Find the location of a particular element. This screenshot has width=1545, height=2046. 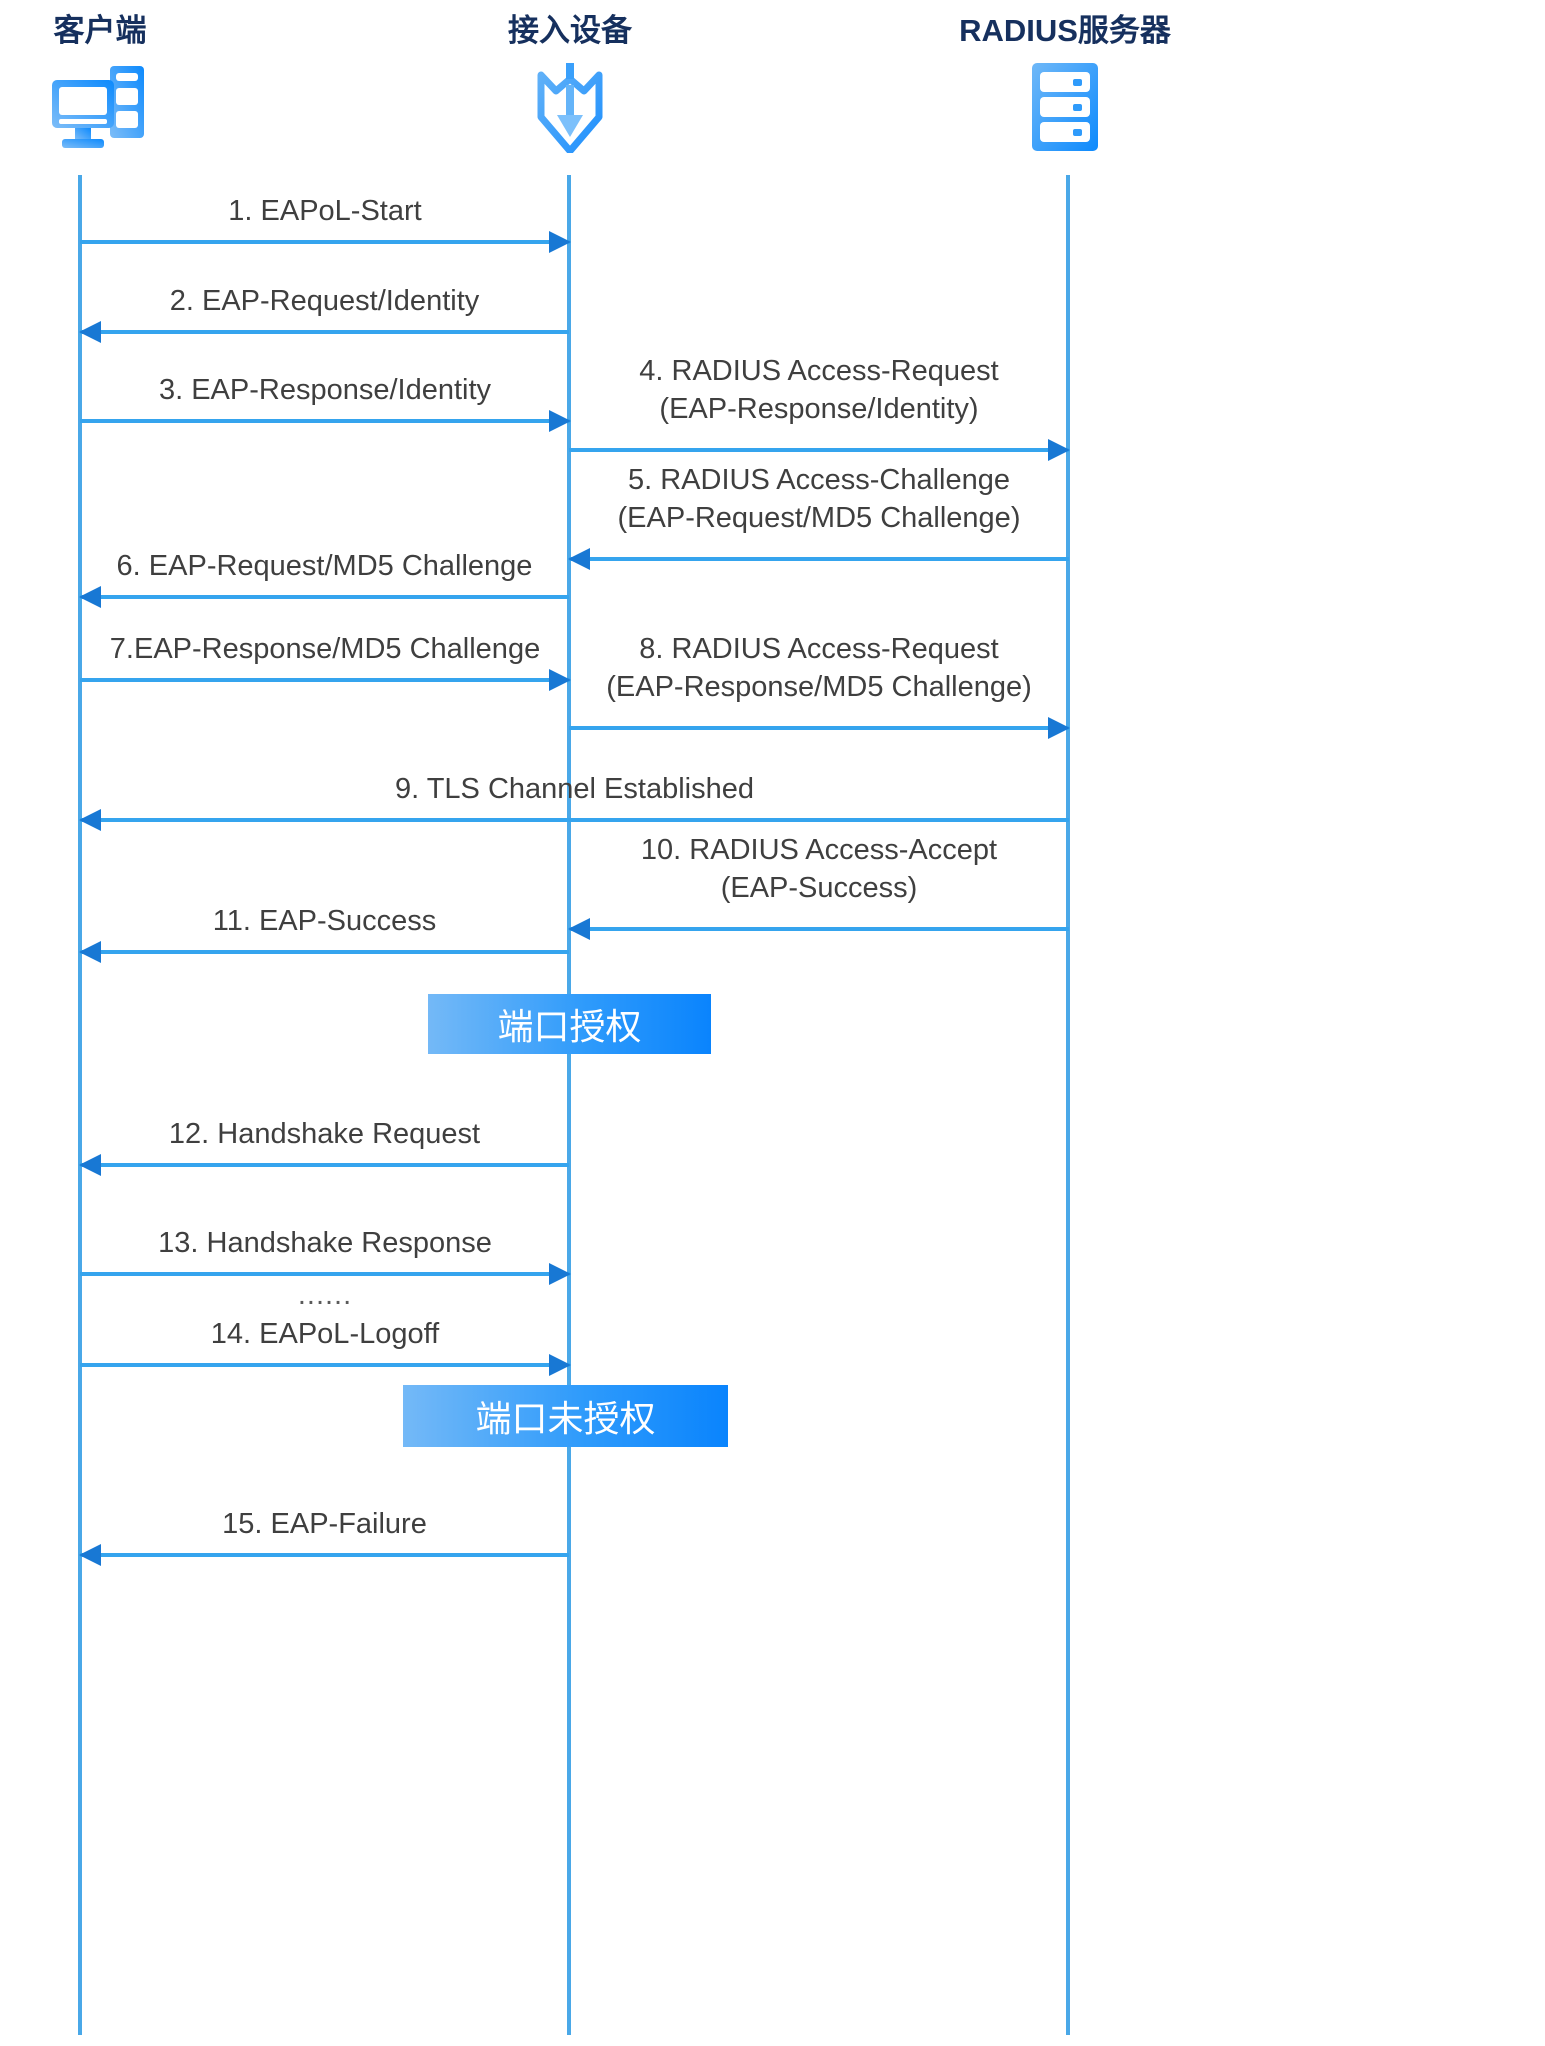

message-1-label: 1. EAPoL-Start is located at coordinates (325, 211).